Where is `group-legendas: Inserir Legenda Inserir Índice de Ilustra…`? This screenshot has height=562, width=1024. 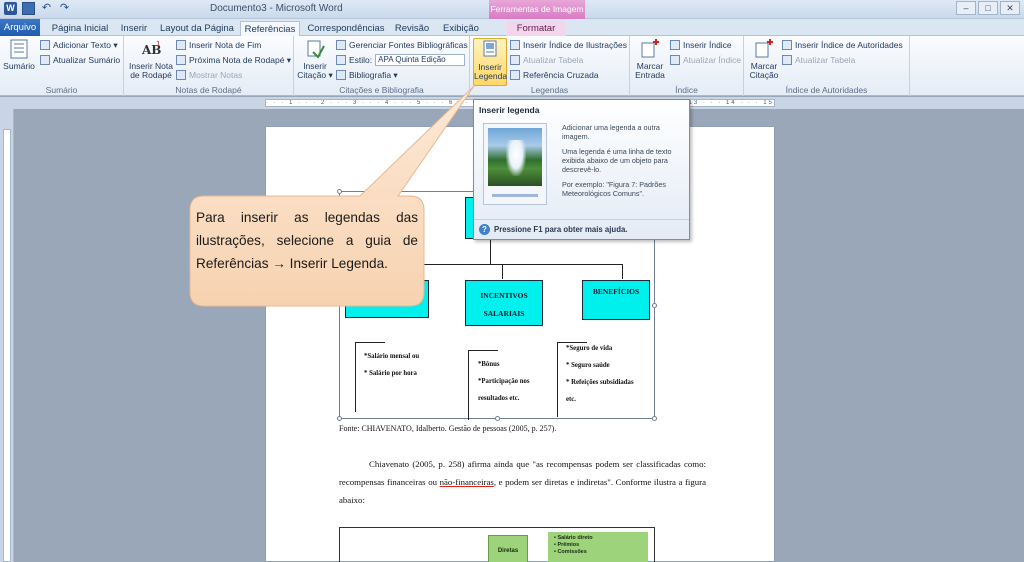 group-legendas: Inserir Legenda Inserir Índice de Ilustra… is located at coordinates (550, 66).